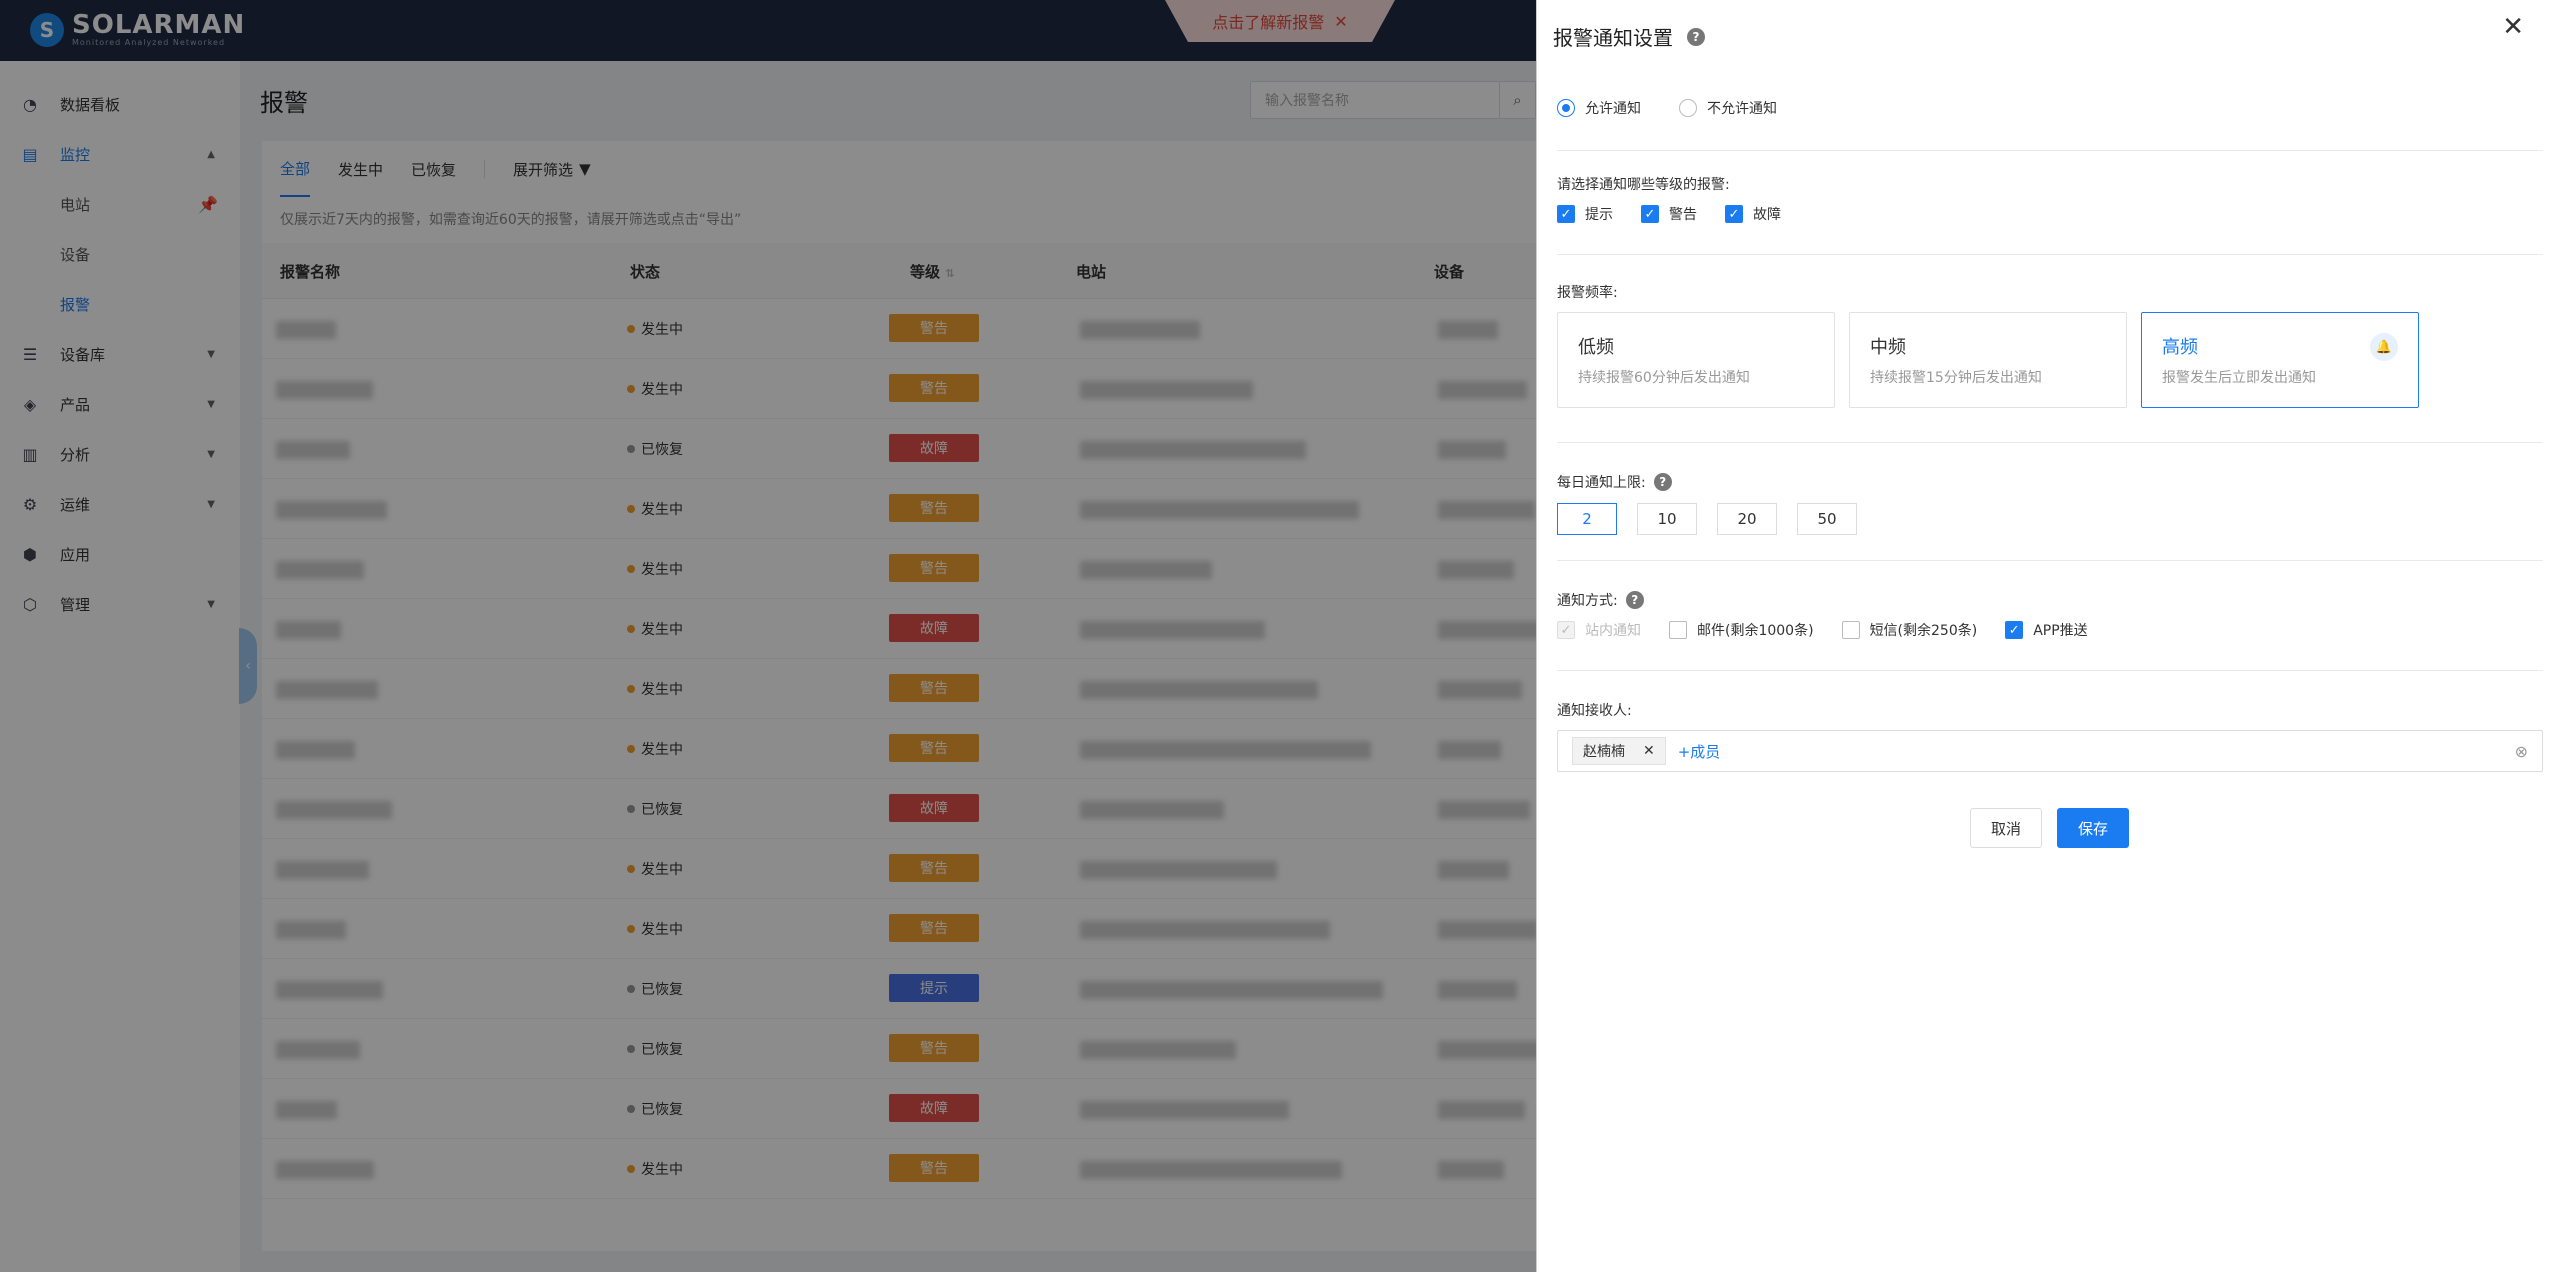 The width and height of the screenshot is (2560, 1272). I want to click on level-fault-label: 故障, so click(1767, 215).